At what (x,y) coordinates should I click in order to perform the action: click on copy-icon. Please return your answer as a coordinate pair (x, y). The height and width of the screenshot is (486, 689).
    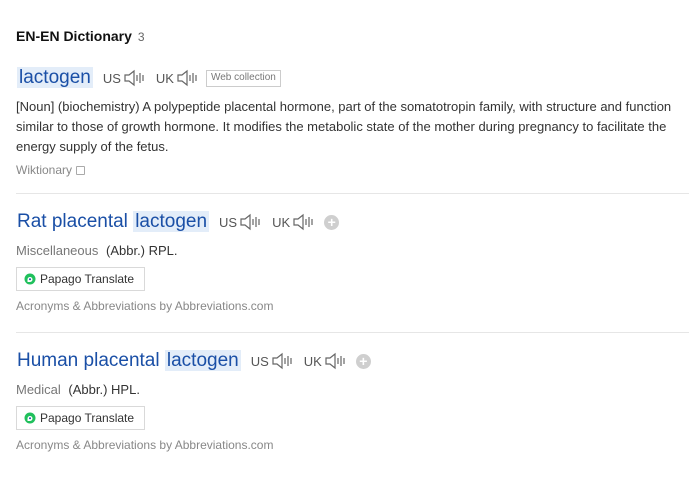
    Looking at the image, I should click on (81, 170).